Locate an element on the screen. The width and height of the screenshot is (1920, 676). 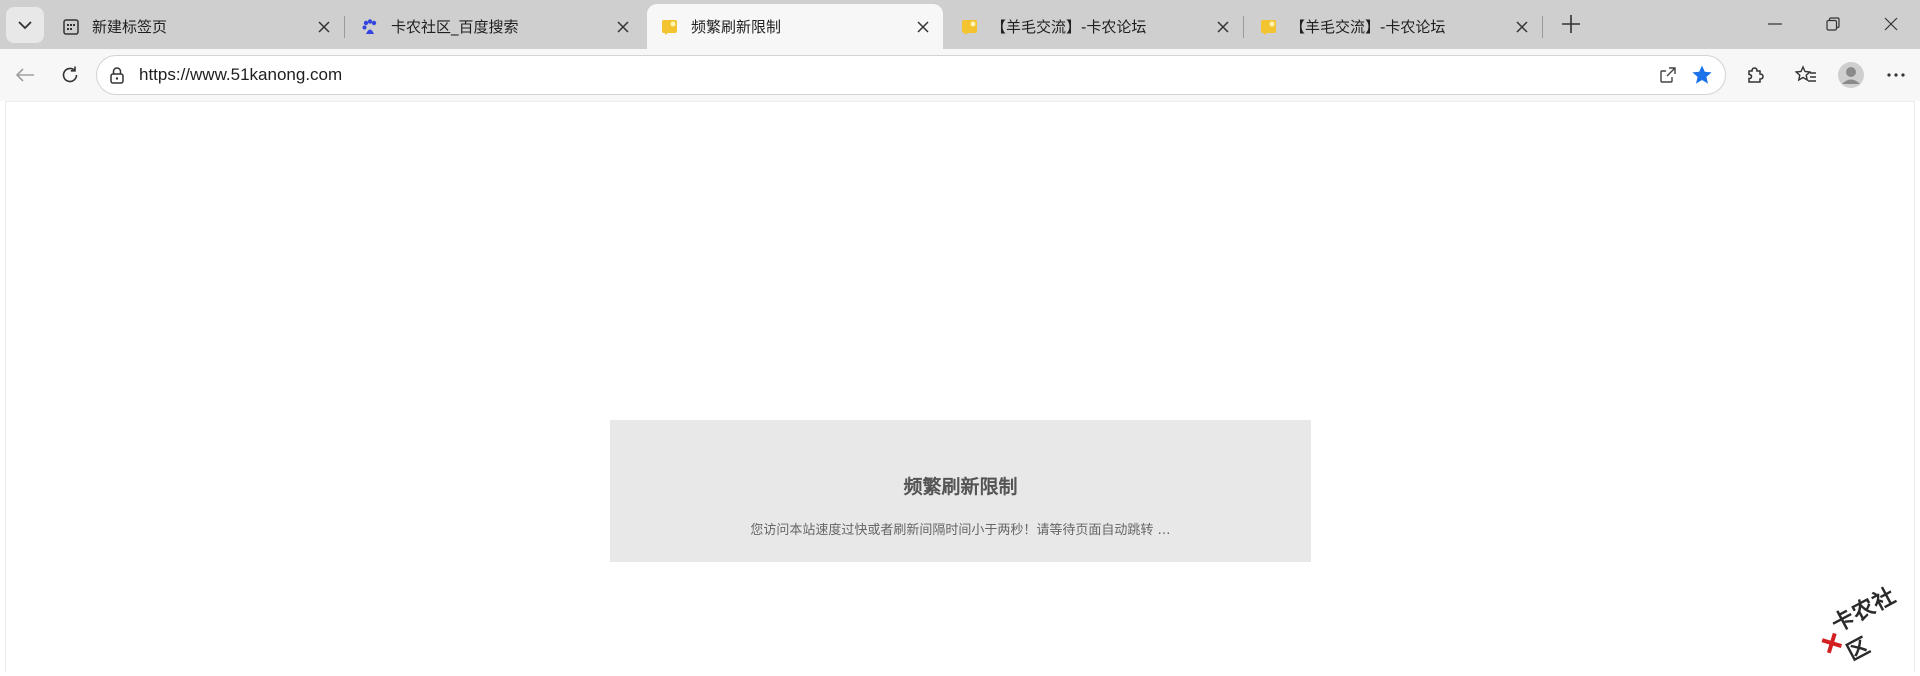
profile-button is located at coordinates (1851, 75).